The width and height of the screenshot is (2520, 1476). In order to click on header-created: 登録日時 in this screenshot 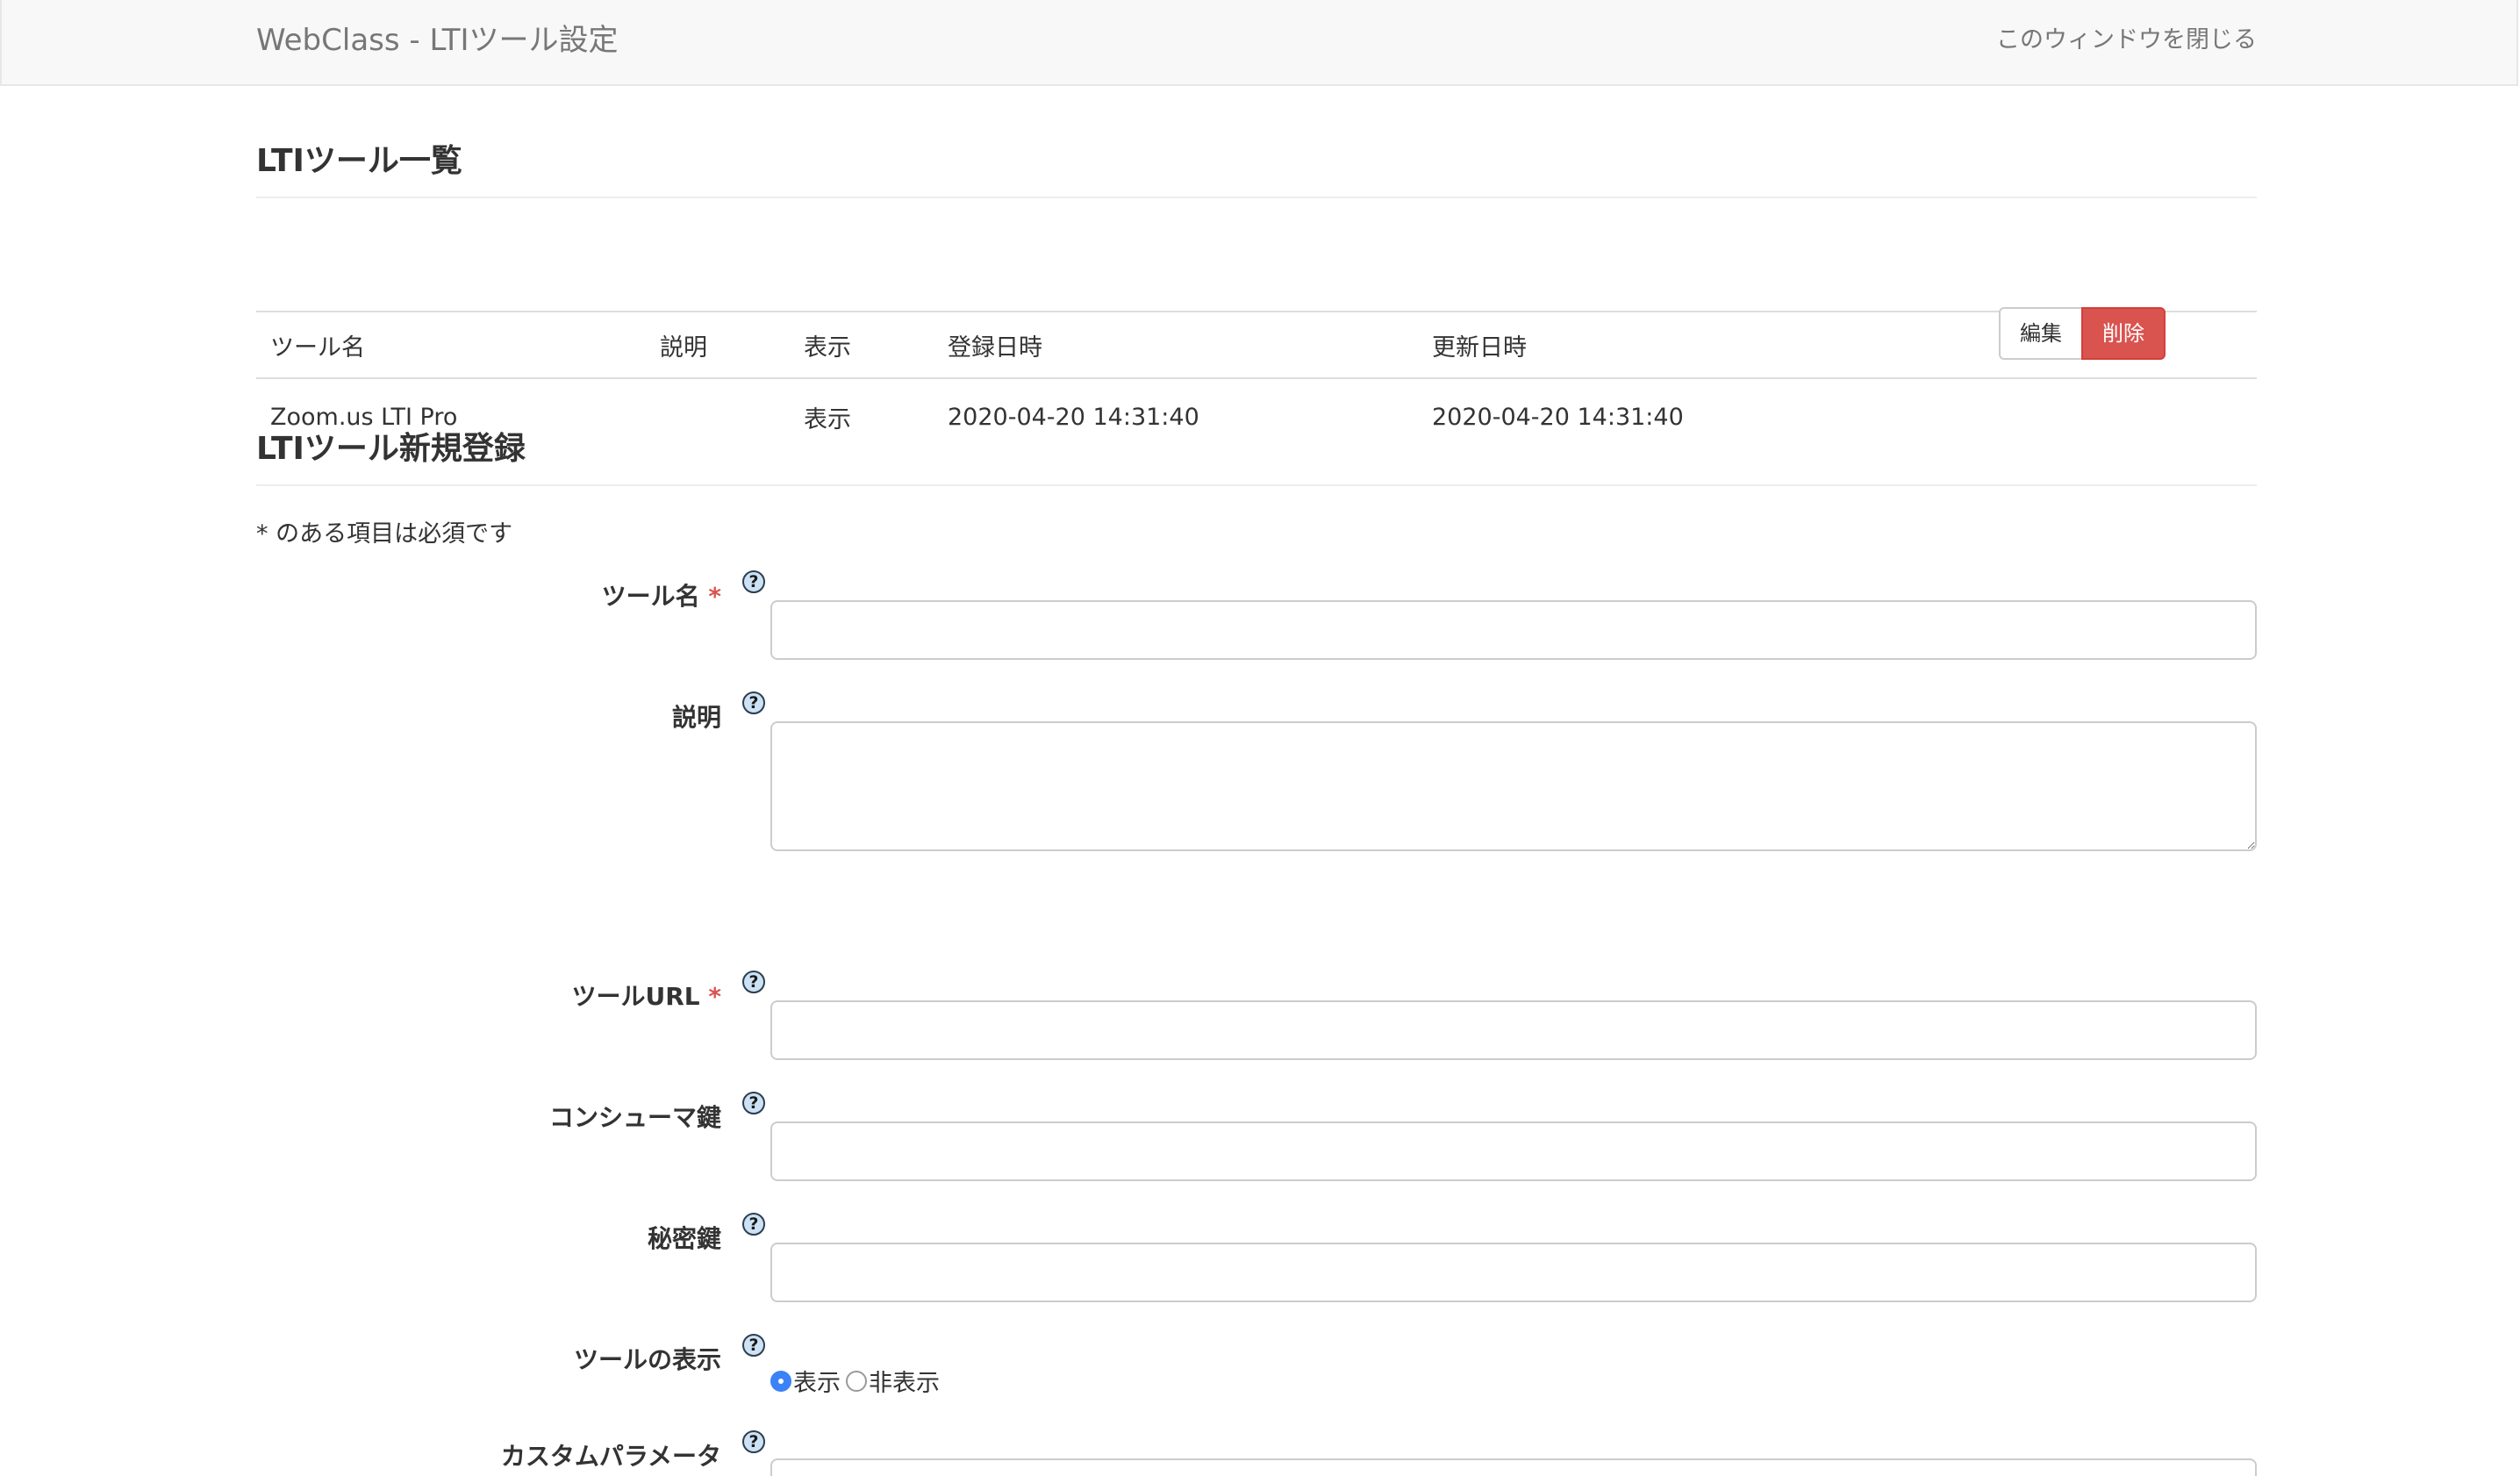, I will do `click(1176, 345)`.